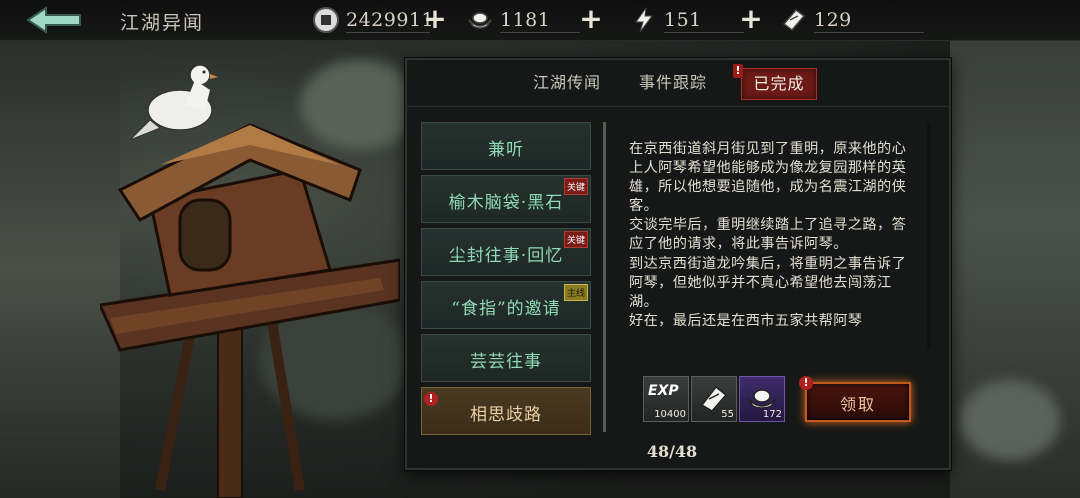 This screenshot has height=498, width=1080. I want to click on silver-value: 1181, so click(525, 20).